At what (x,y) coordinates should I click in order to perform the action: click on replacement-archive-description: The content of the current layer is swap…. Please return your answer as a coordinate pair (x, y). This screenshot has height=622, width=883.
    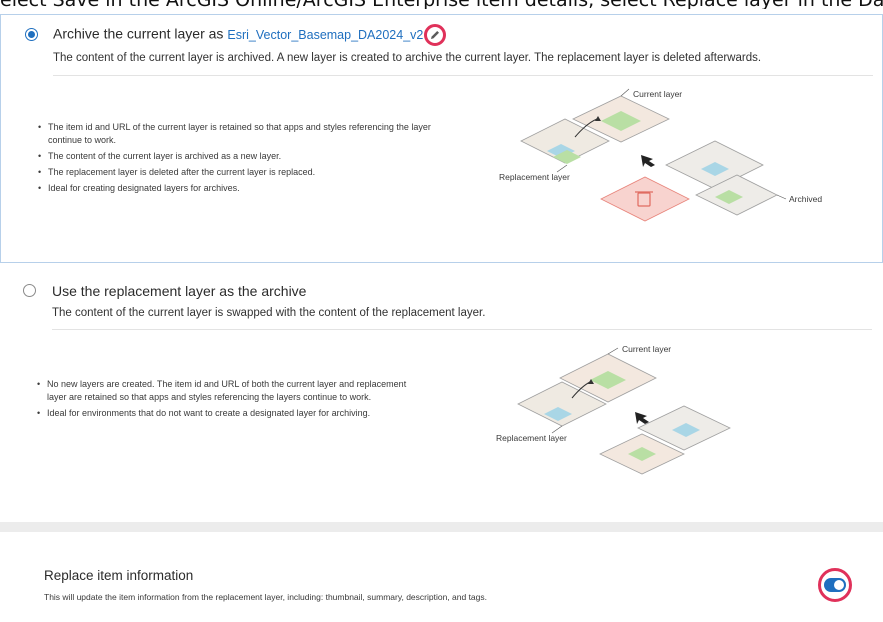
    Looking at the image, I should click on (269, 313).